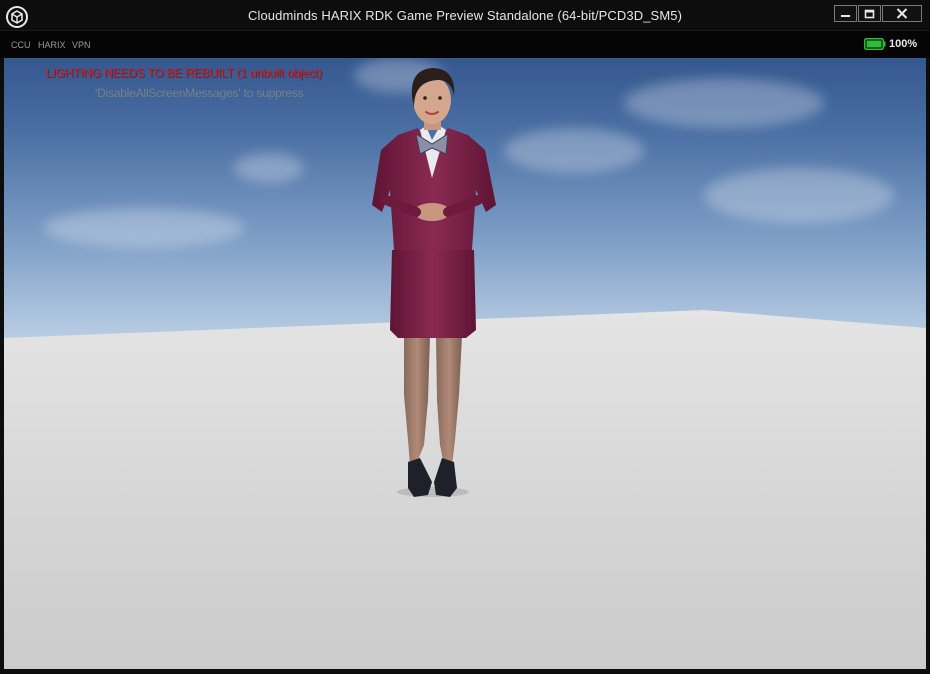  I want to click on minimize-icon, so click(845, 15).